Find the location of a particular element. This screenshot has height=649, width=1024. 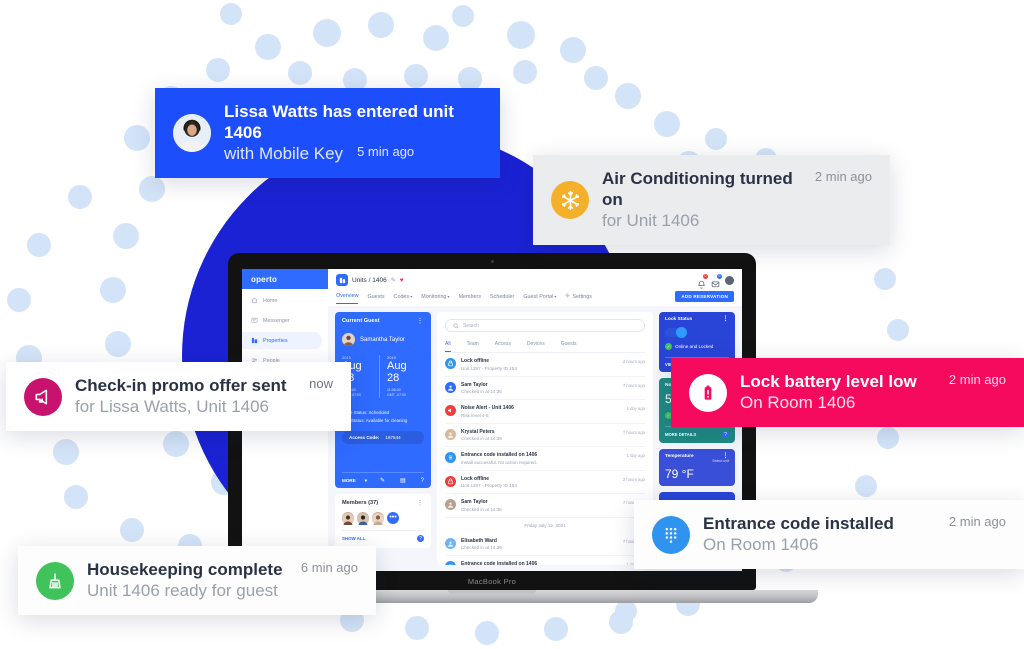

more-members-button: ••• is located at coordinates (393, 518).